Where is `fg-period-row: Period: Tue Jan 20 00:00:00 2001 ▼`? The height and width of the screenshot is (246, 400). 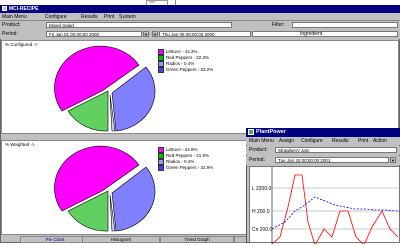
fg-period-row: Period: Tue Jan 20 00:00:00 2001 ▼ is located at coordinates (323, 160).